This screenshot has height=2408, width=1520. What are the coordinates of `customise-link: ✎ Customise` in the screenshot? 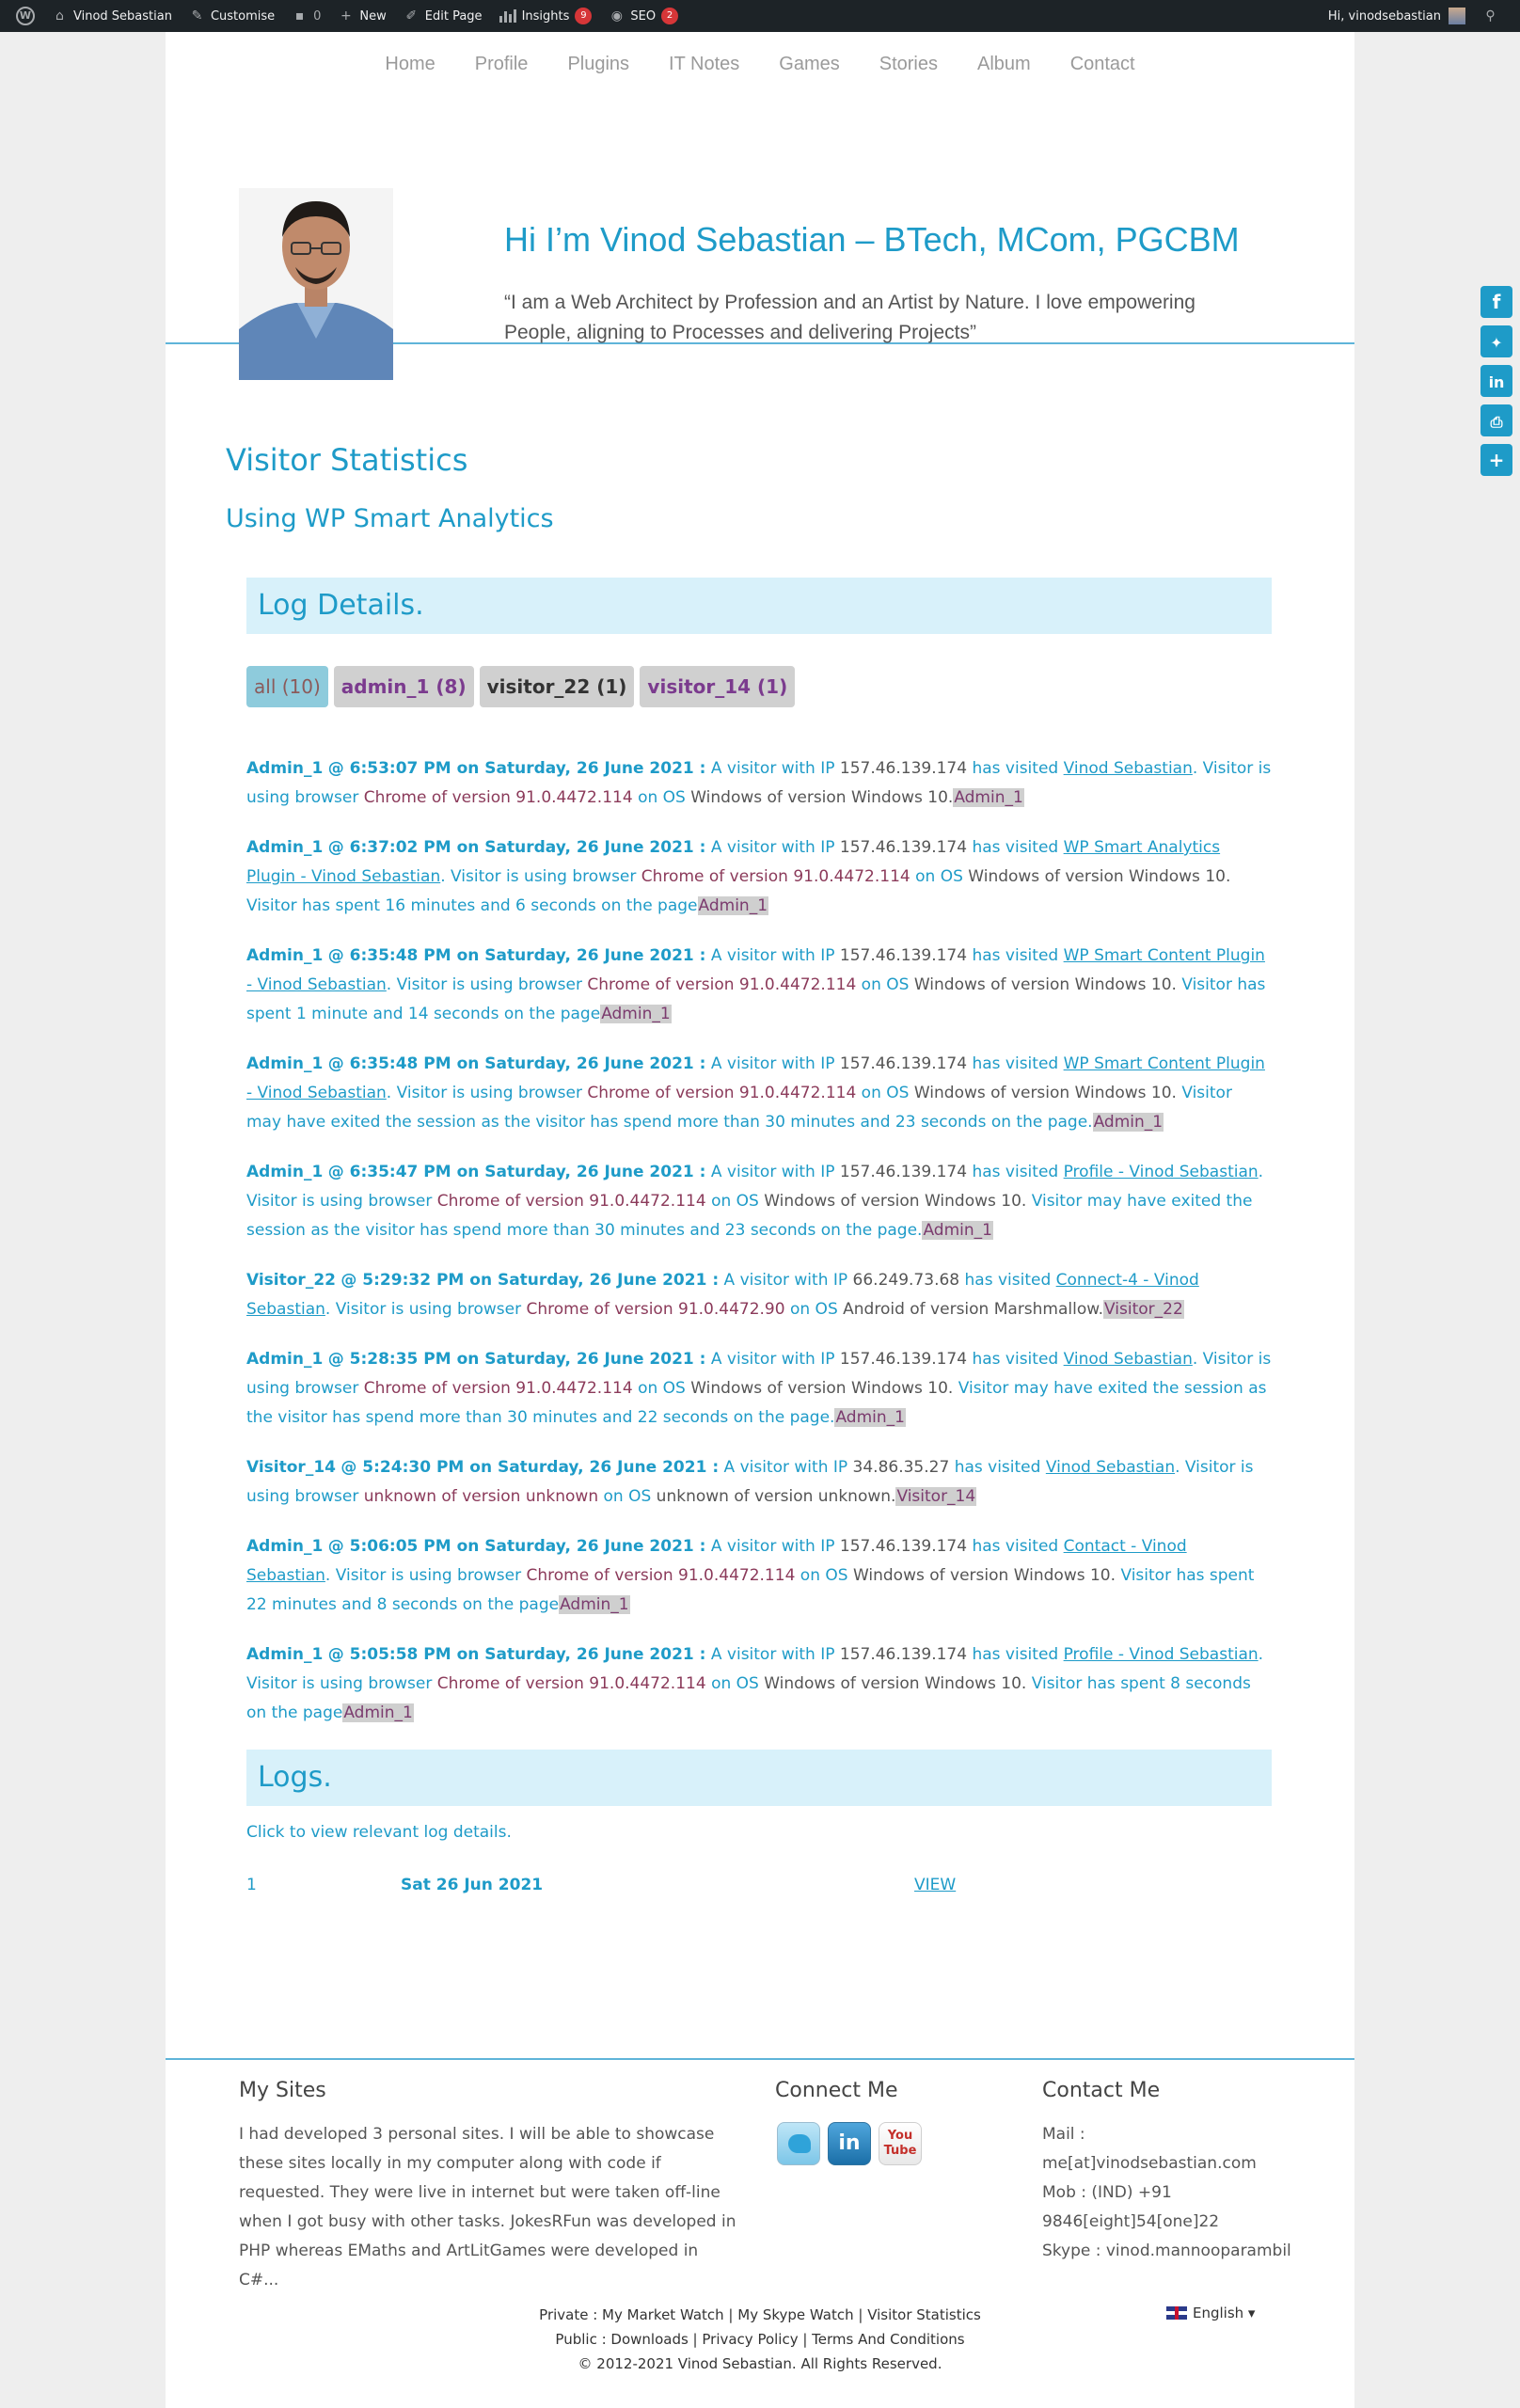 It's located at (232, 16).